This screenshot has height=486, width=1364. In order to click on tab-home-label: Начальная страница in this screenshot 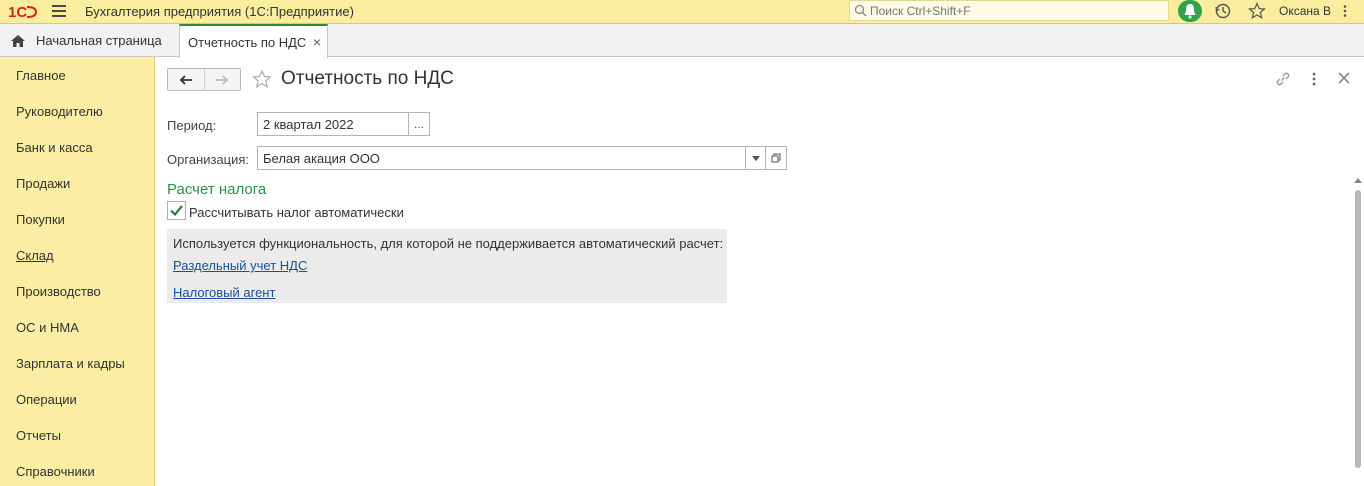, I will do `click(99, 40)`.